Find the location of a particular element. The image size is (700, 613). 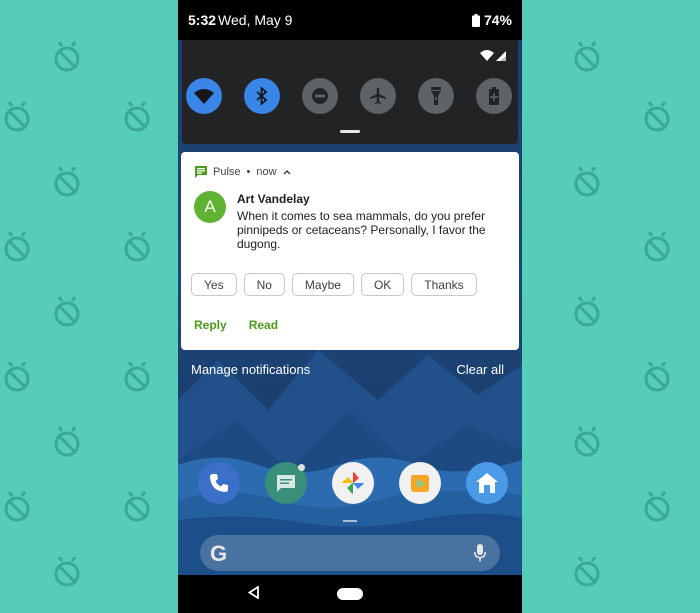

status-time: 5:32 is located at coordinates (202, 20).